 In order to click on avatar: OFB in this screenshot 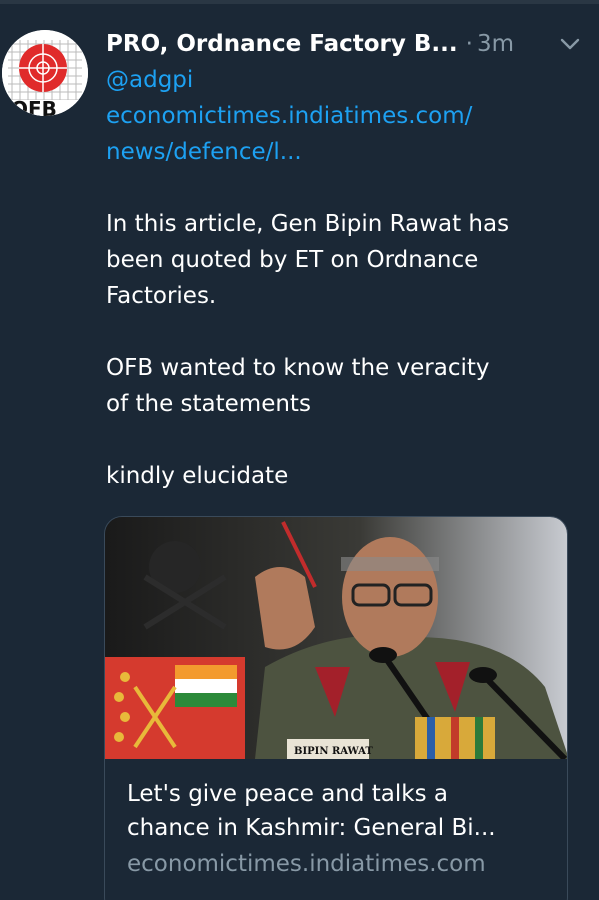, I will do `click(45, 73)`.